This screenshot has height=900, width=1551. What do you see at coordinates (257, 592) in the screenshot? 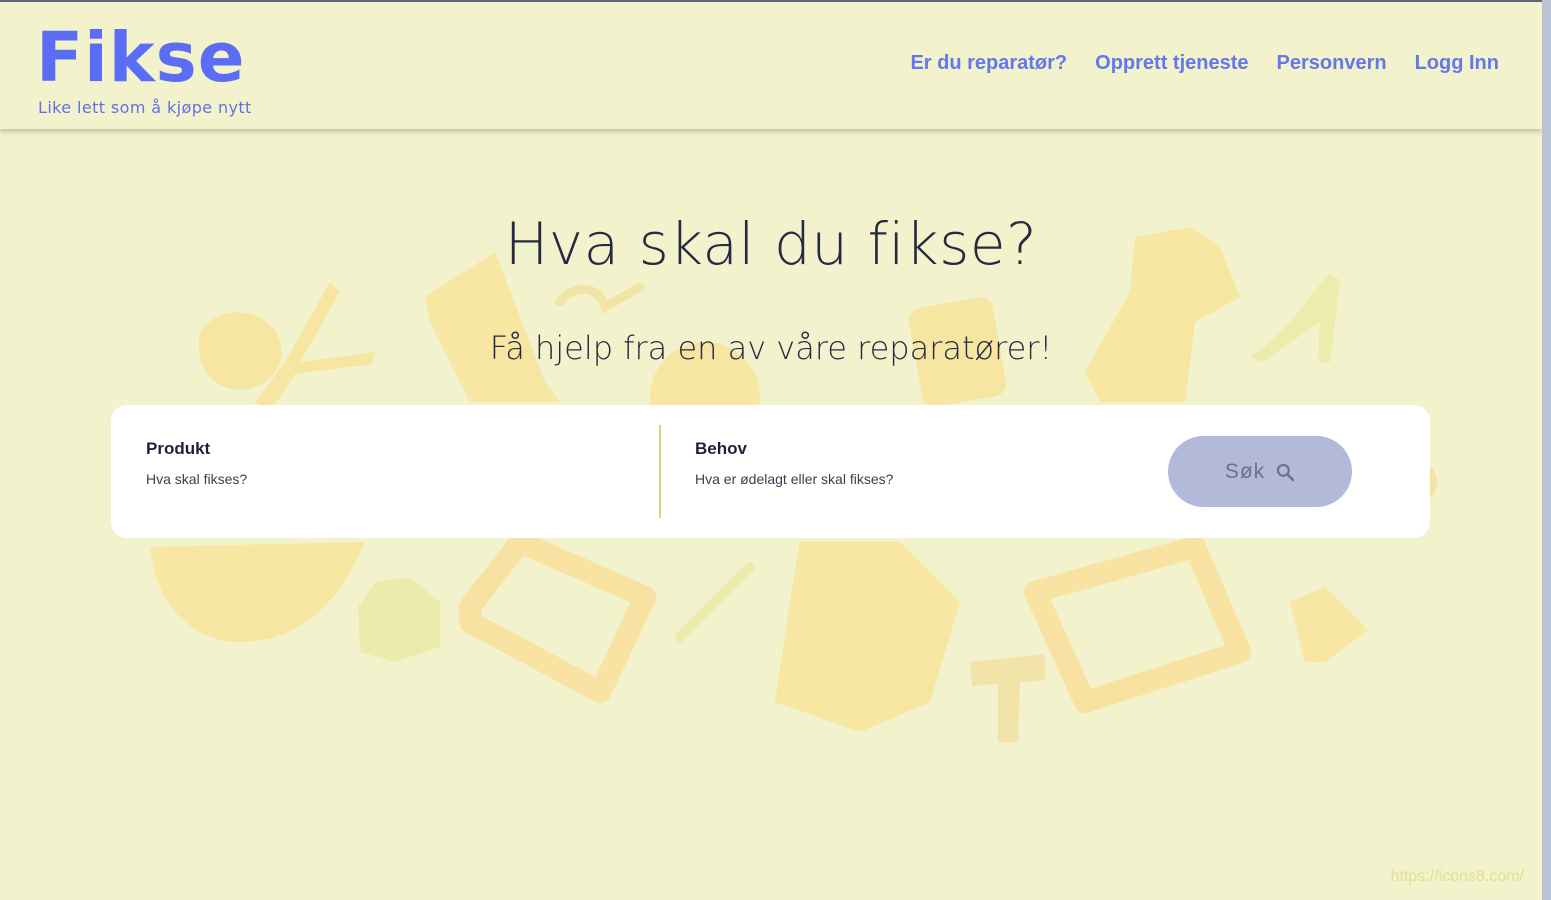
I see `tape-measure-illustration` at bounding box center [257, 592].